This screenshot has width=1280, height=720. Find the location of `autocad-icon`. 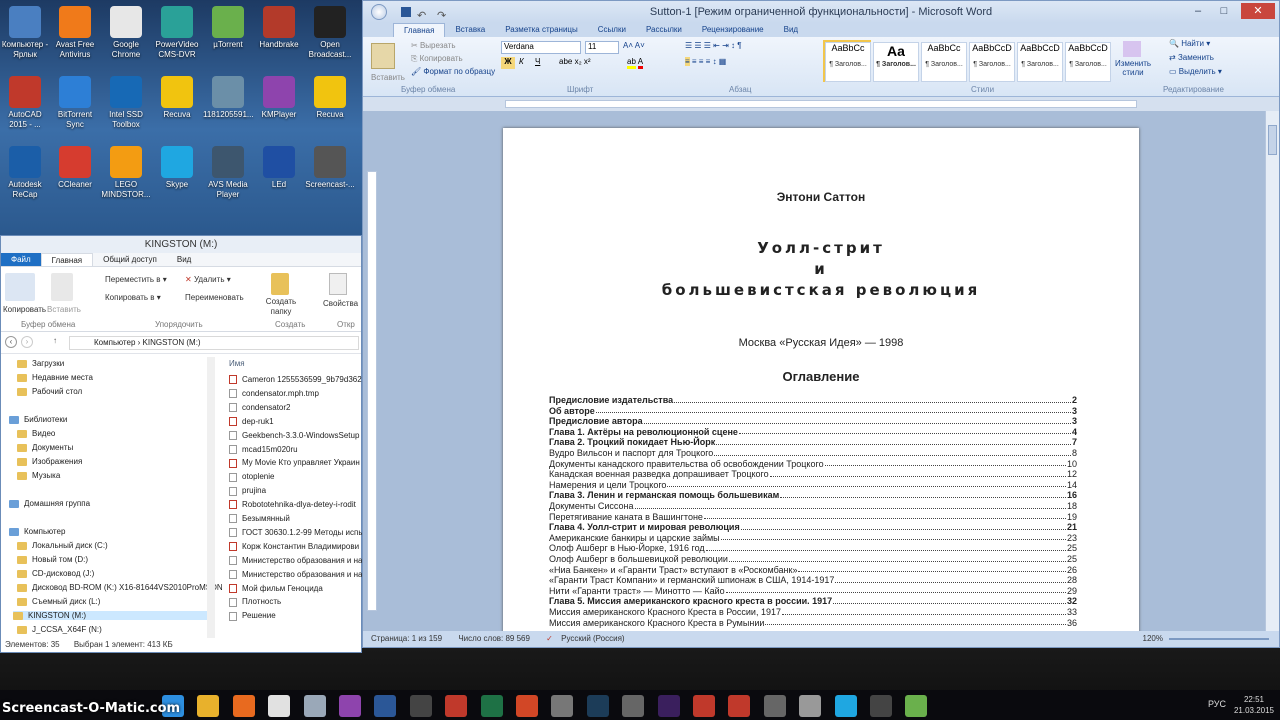

autocad-icon is located at coordinates (704, 706).